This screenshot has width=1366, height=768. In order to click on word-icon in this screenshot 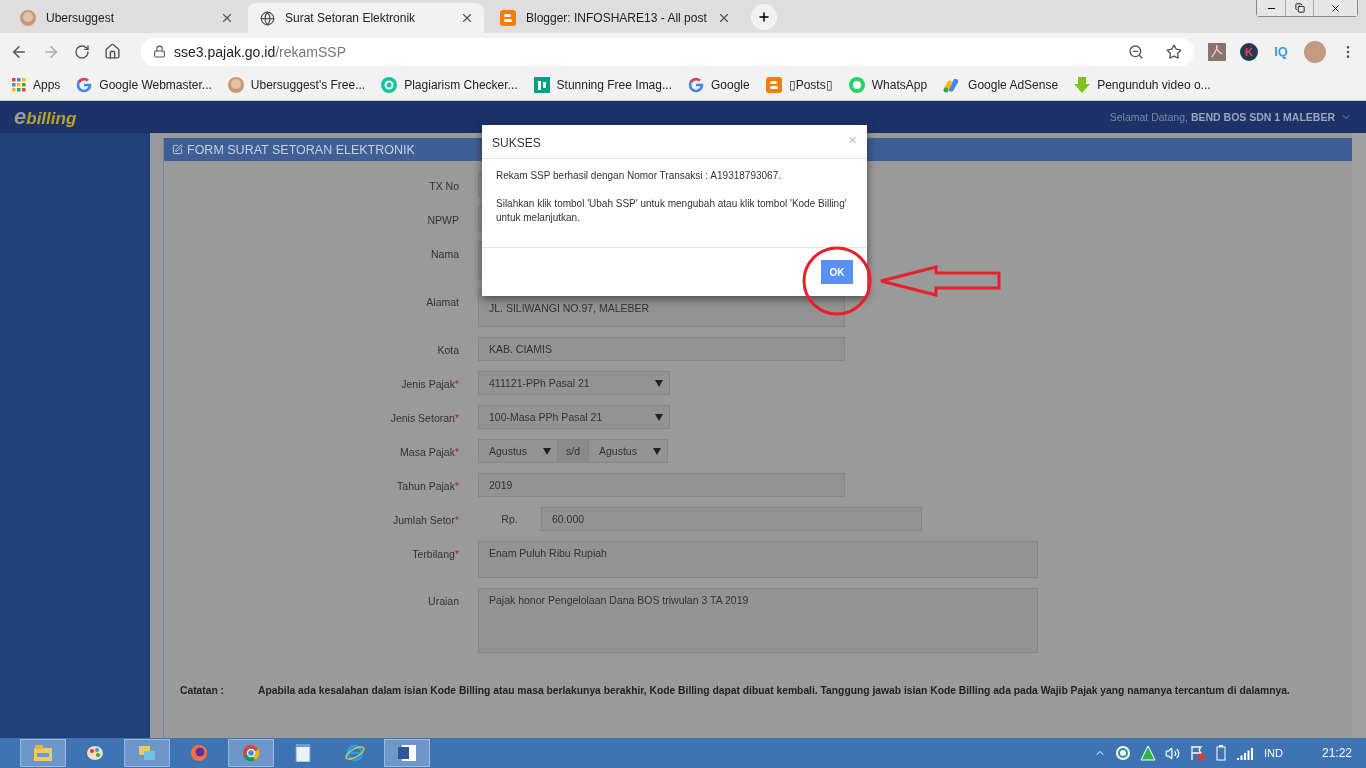, I will do `click(407, 753)`.